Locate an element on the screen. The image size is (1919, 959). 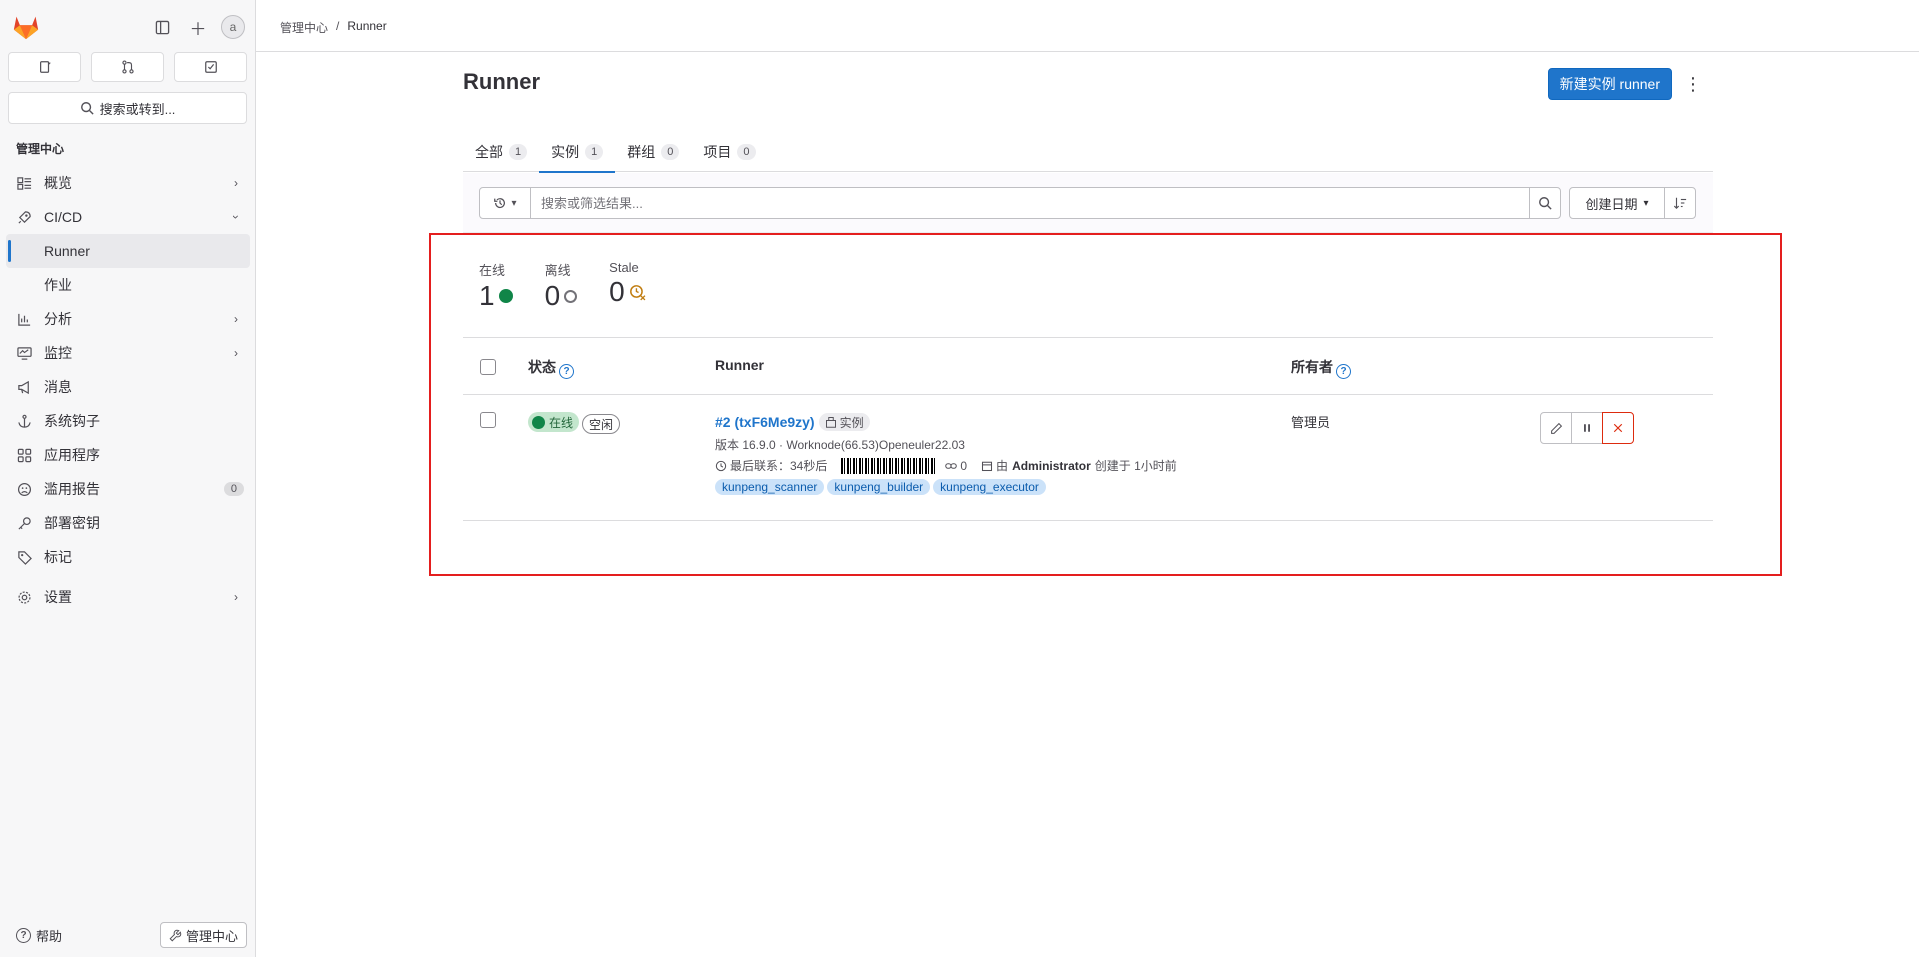
select-all-checkbox is located at coordinates (488, 367).